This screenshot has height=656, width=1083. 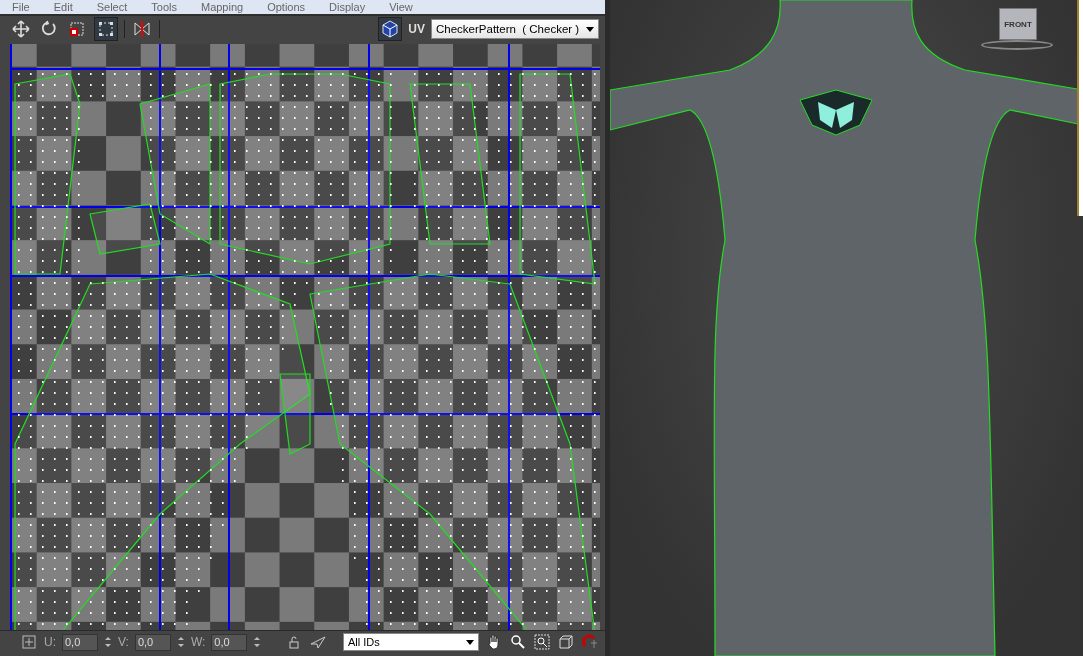 I want to click on zoom-region-icon, so click(x=542, y=642).